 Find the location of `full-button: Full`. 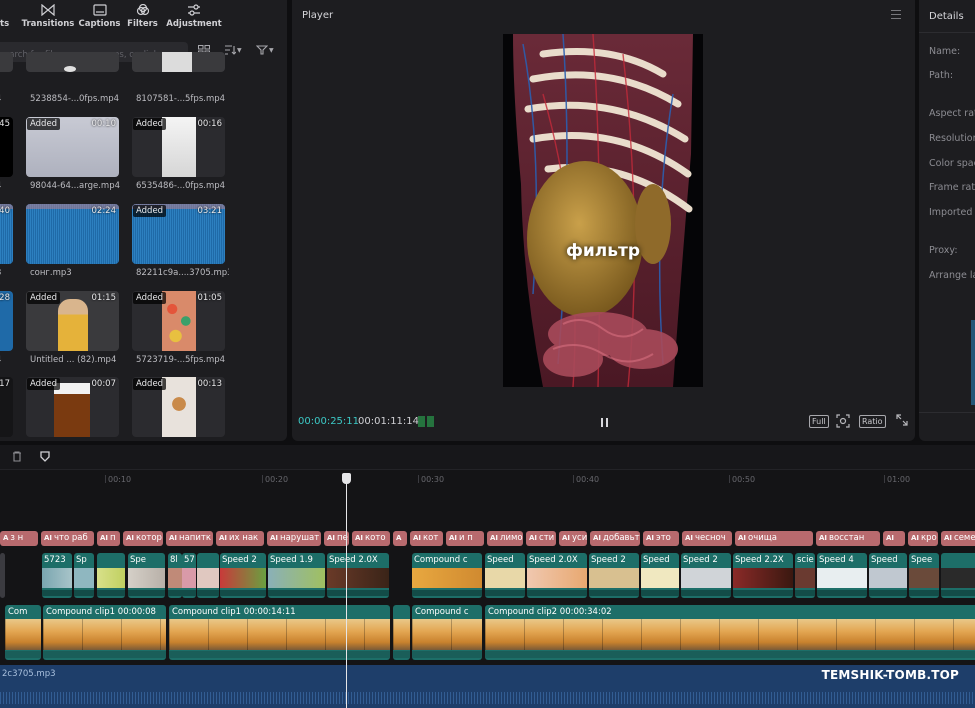

full-button: Full is located at coordinates (819, 421).